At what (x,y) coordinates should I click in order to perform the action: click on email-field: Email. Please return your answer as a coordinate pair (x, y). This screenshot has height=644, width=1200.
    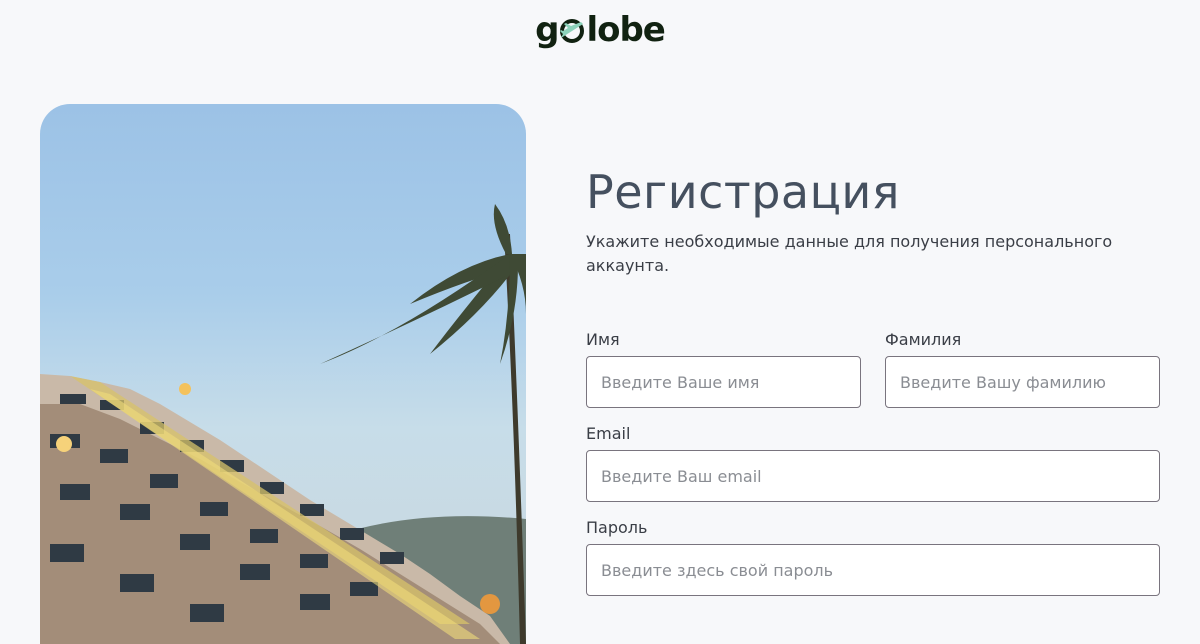
    Looking at the image, I should click on (873, 463).